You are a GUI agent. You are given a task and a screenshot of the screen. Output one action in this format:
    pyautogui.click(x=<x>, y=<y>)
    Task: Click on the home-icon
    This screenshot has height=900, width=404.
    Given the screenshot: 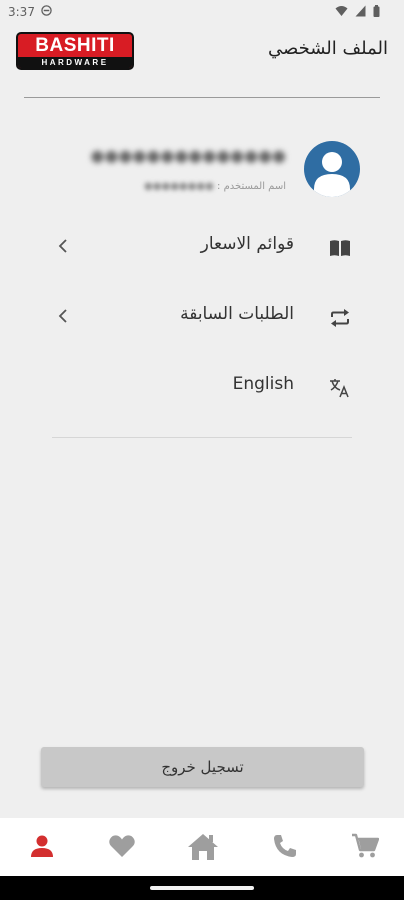 What is the action you would take?
    pyautogui.click(x=203, y=847)
    